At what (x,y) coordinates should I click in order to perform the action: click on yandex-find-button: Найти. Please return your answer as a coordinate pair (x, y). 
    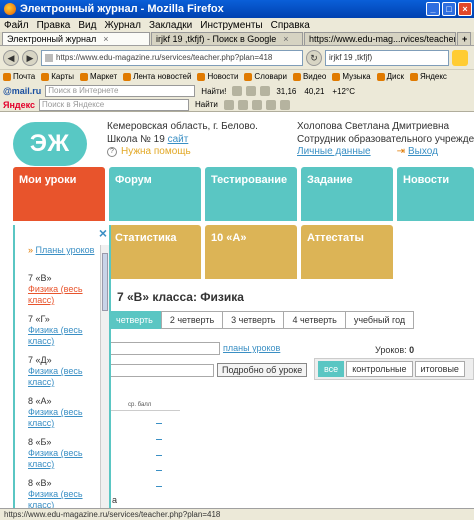
    Looking at the image, I should click on (206, 104).